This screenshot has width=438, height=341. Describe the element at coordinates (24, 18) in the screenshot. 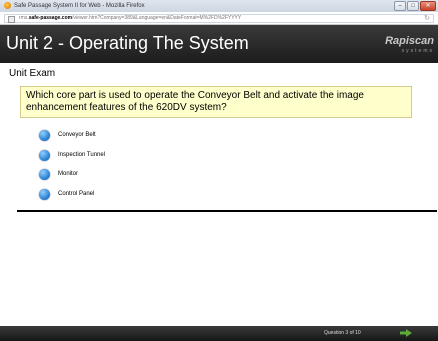

I see `url-prefix: rms.` at that location.